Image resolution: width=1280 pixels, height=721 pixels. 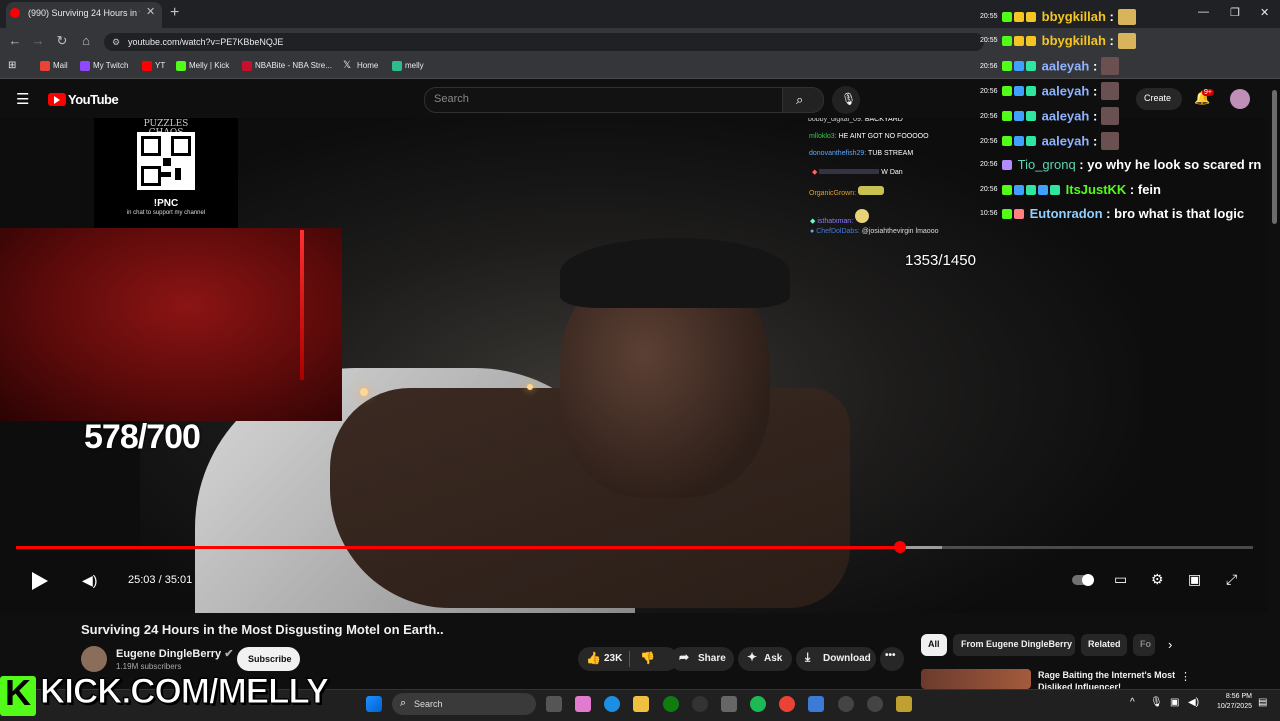 I want to click on qr-note: in chat to support my channel, so click(x=166, y=213).